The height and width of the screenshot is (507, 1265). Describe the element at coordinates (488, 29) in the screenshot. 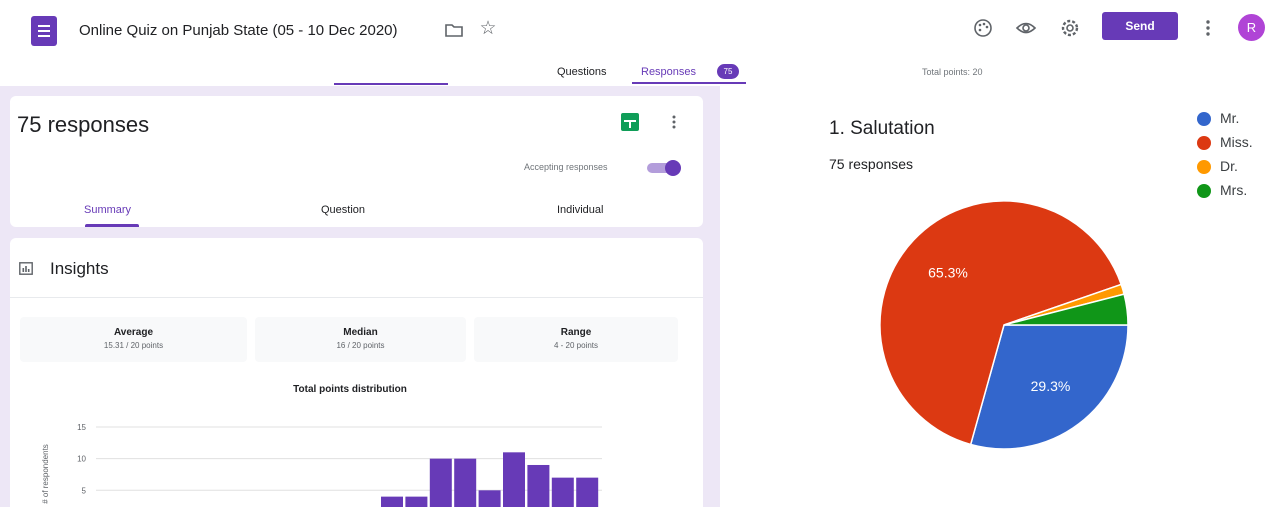

I see `star-icon: ☆` at that location.